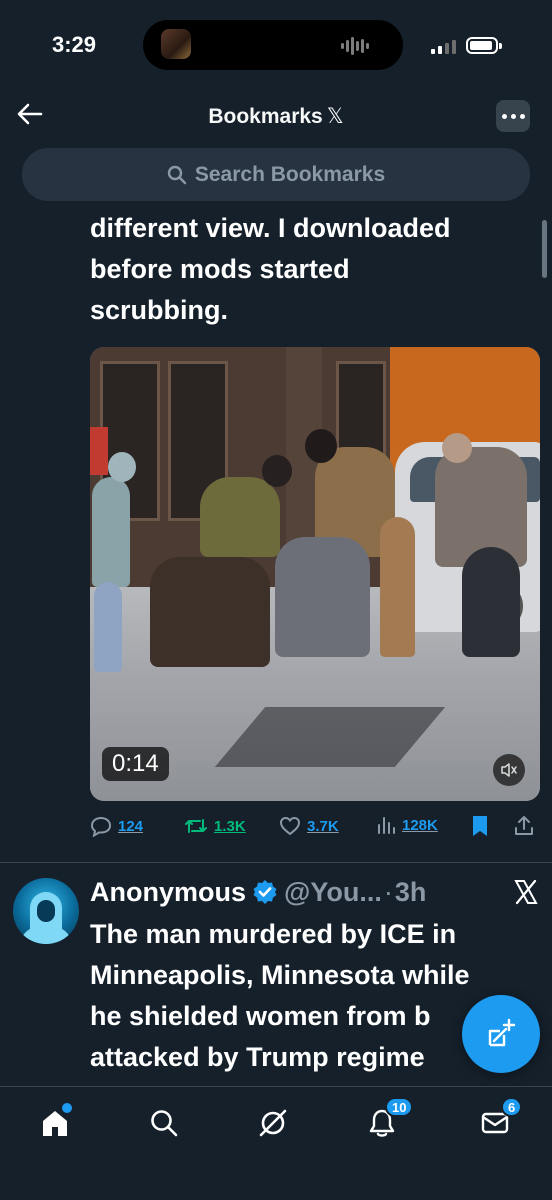  I want to click on bottom-tab-bar: 10 6, so click(276, 1143).